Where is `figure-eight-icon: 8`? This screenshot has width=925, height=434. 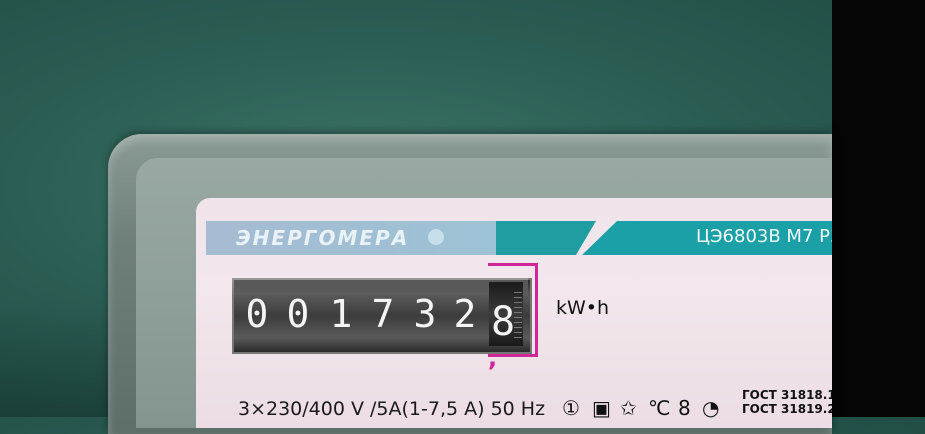
figure-eight-icon: 8 is located at coordinates (684, 408).